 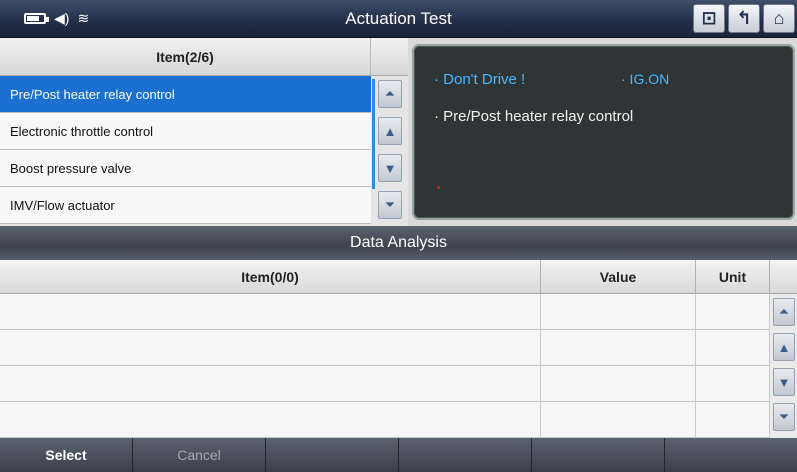 What do you see at coordinates (398, 243) in the screenshot?
I see `data-analysis-title: Data Analysis` at bounding box center [398, 243].